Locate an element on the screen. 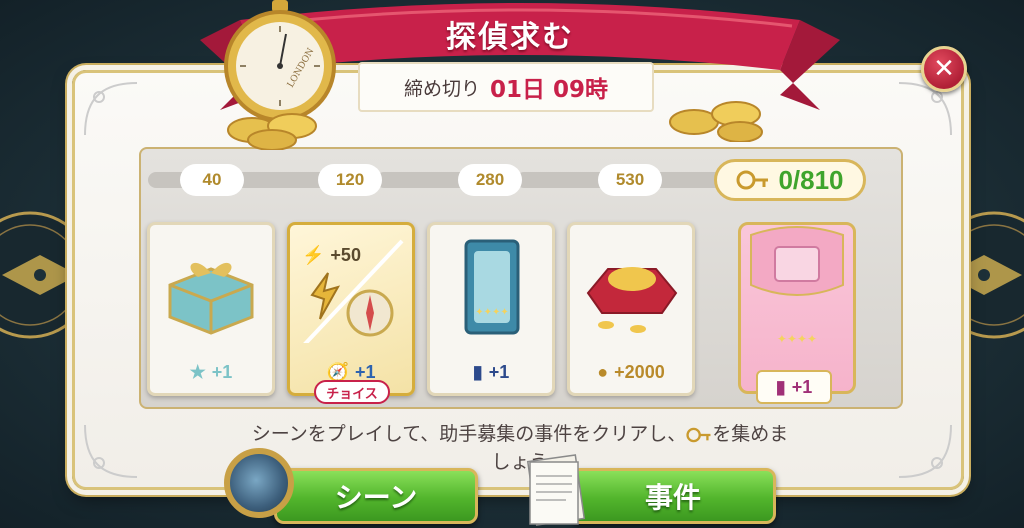  milestone-label: 530 is located at coordinates (630, 180).